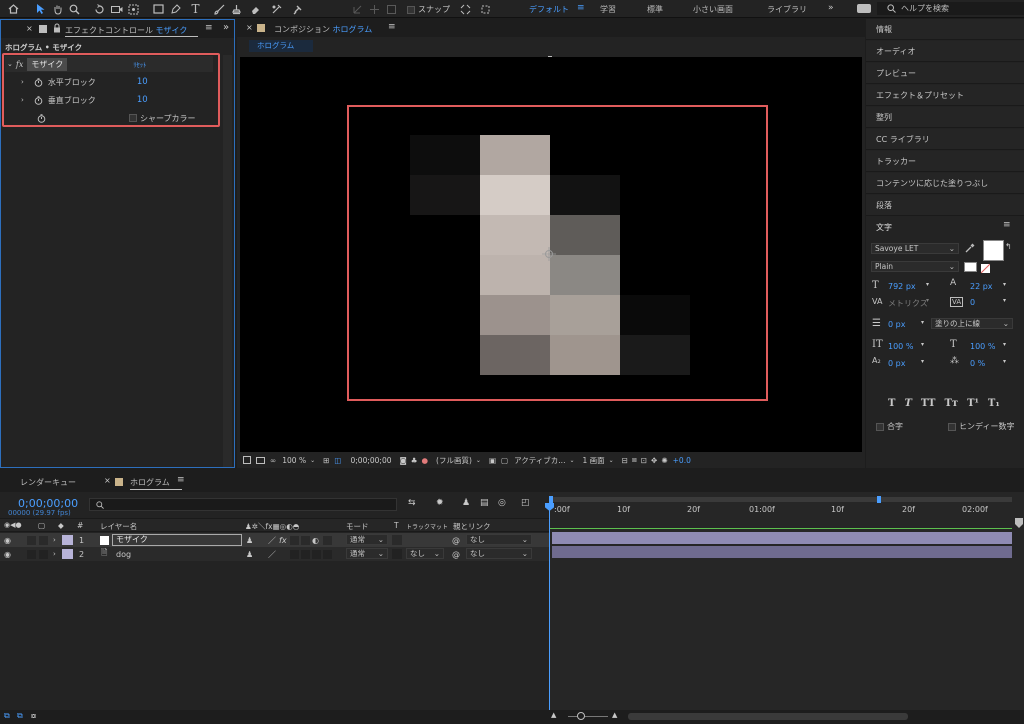  Describe the element at coordinates (945, 161) in the screenshot. I see `panel-tracker: トラッカー` at that location.